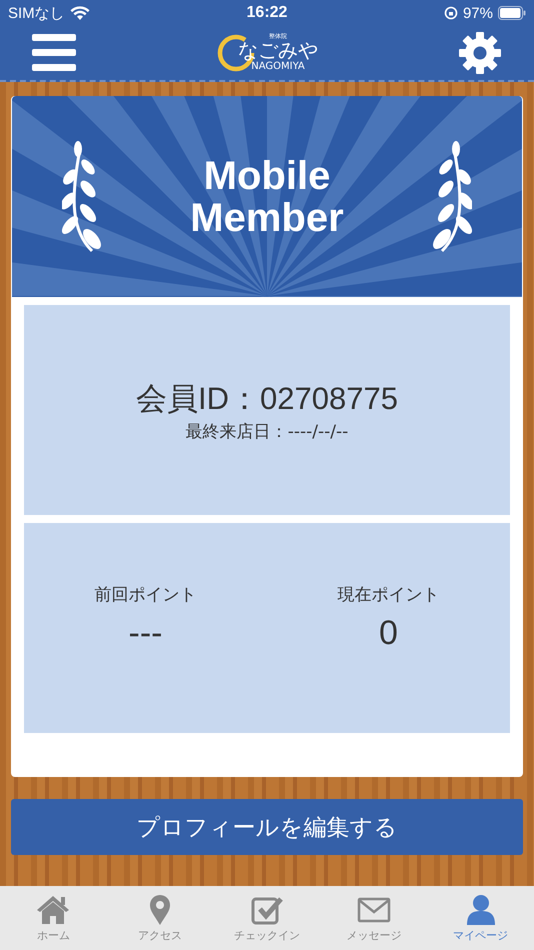 This screenshot has height=950, width=534. I want to click on tab-item: マイページ, so click(480, 918).